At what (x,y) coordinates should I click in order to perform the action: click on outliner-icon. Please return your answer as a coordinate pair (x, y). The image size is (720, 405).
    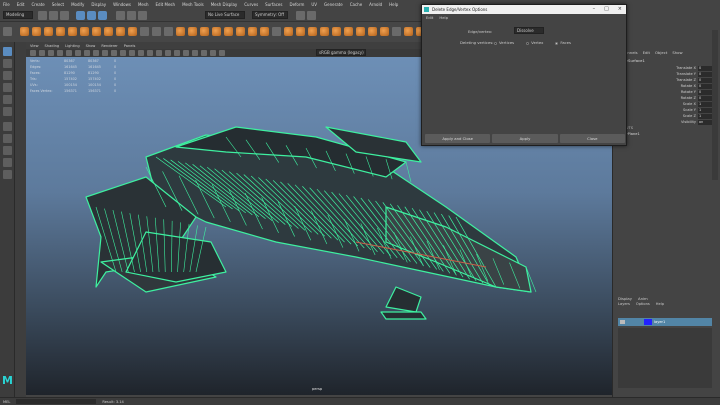
    Looking at the image, I should click on (7, 174).